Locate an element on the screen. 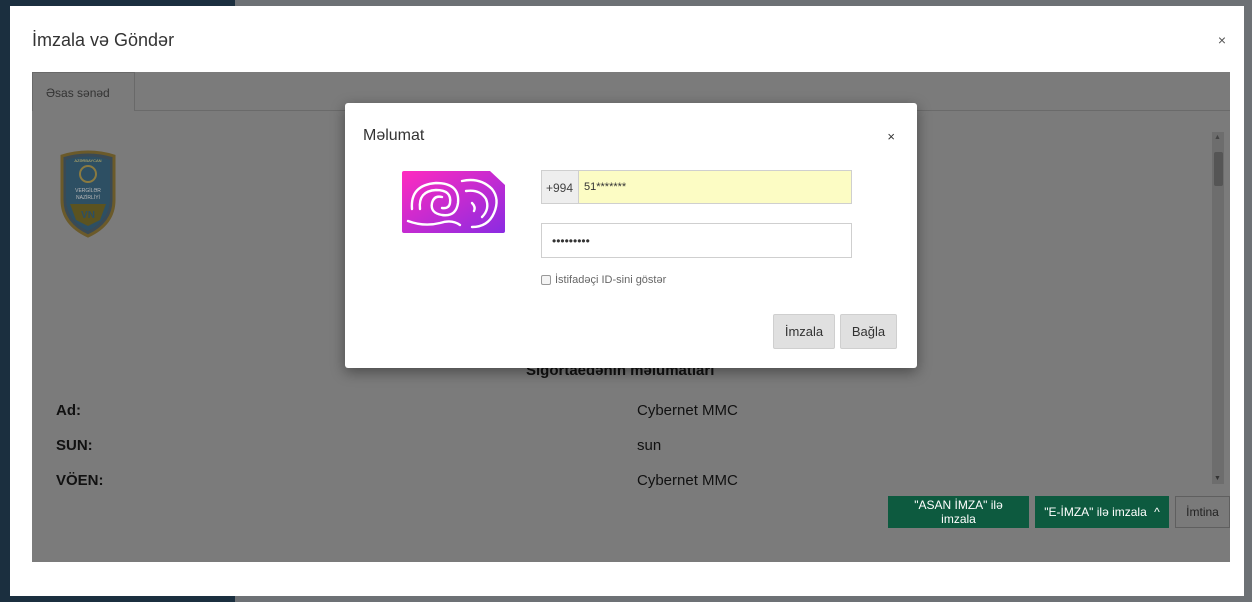 This screenshot has width=1252, height=602. info-row-sun: SUN: sun is located at coordinates (606, 448).